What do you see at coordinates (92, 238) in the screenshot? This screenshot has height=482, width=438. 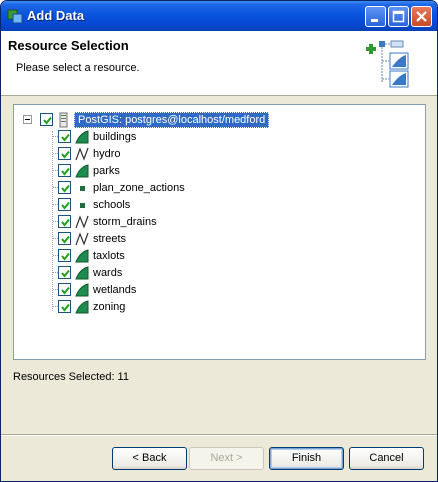 I see `layer-item-streets: streets` at bounding box center [92, 238].